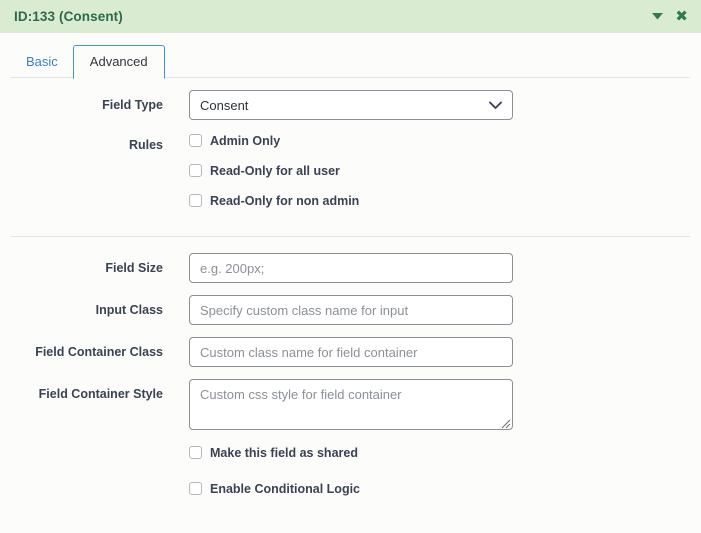 The width and height of the screenshot is (701, 533). Describe the element at coordinates (245, 140) in the screenshot. I see `admin-only-label: Admin Only` at that location.